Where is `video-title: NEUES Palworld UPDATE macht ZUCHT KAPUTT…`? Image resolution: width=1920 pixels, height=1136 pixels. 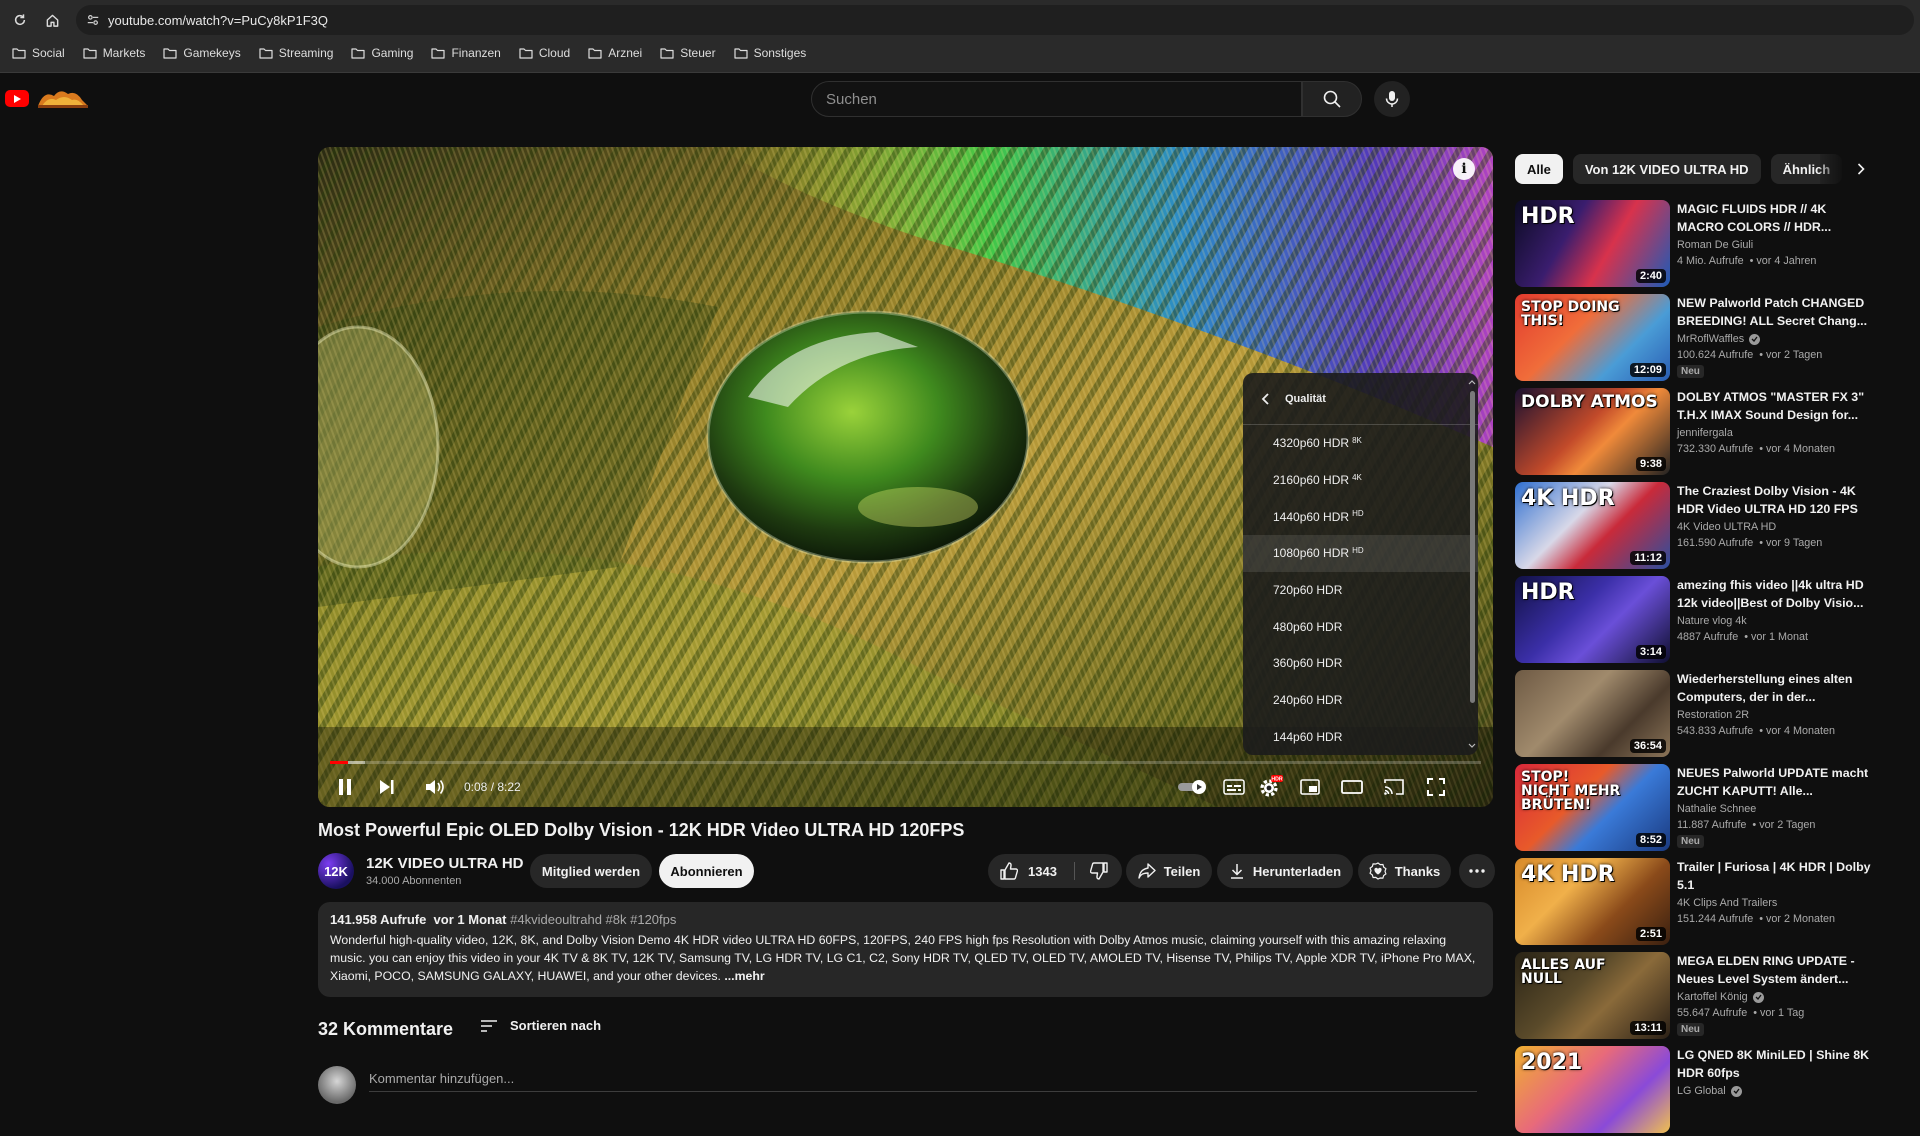 video-title: NEUES Palworld UPDATE macht ZUCHT KAPUTT… is located at coordinates (1776, 782).